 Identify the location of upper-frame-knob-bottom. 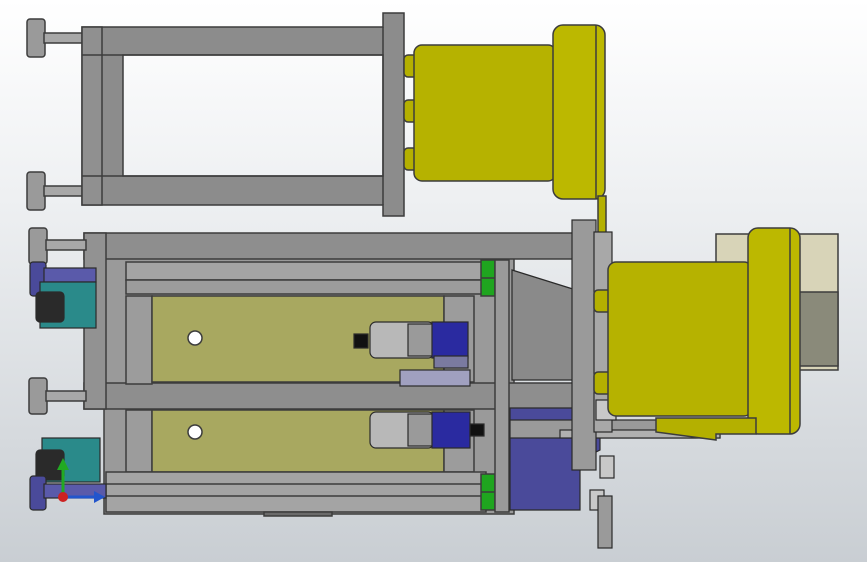
(55, 191).